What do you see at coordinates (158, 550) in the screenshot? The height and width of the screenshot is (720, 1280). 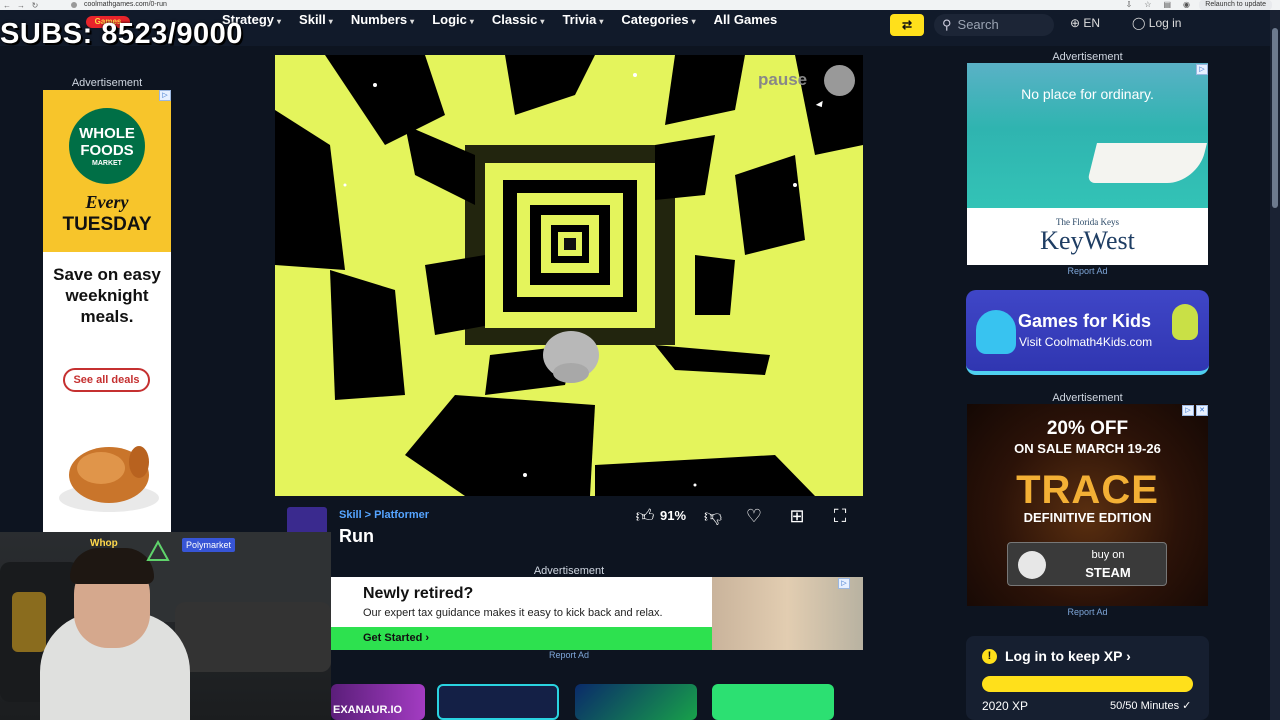 I see `alphafutures-logo` at bounding box center [158, 550].